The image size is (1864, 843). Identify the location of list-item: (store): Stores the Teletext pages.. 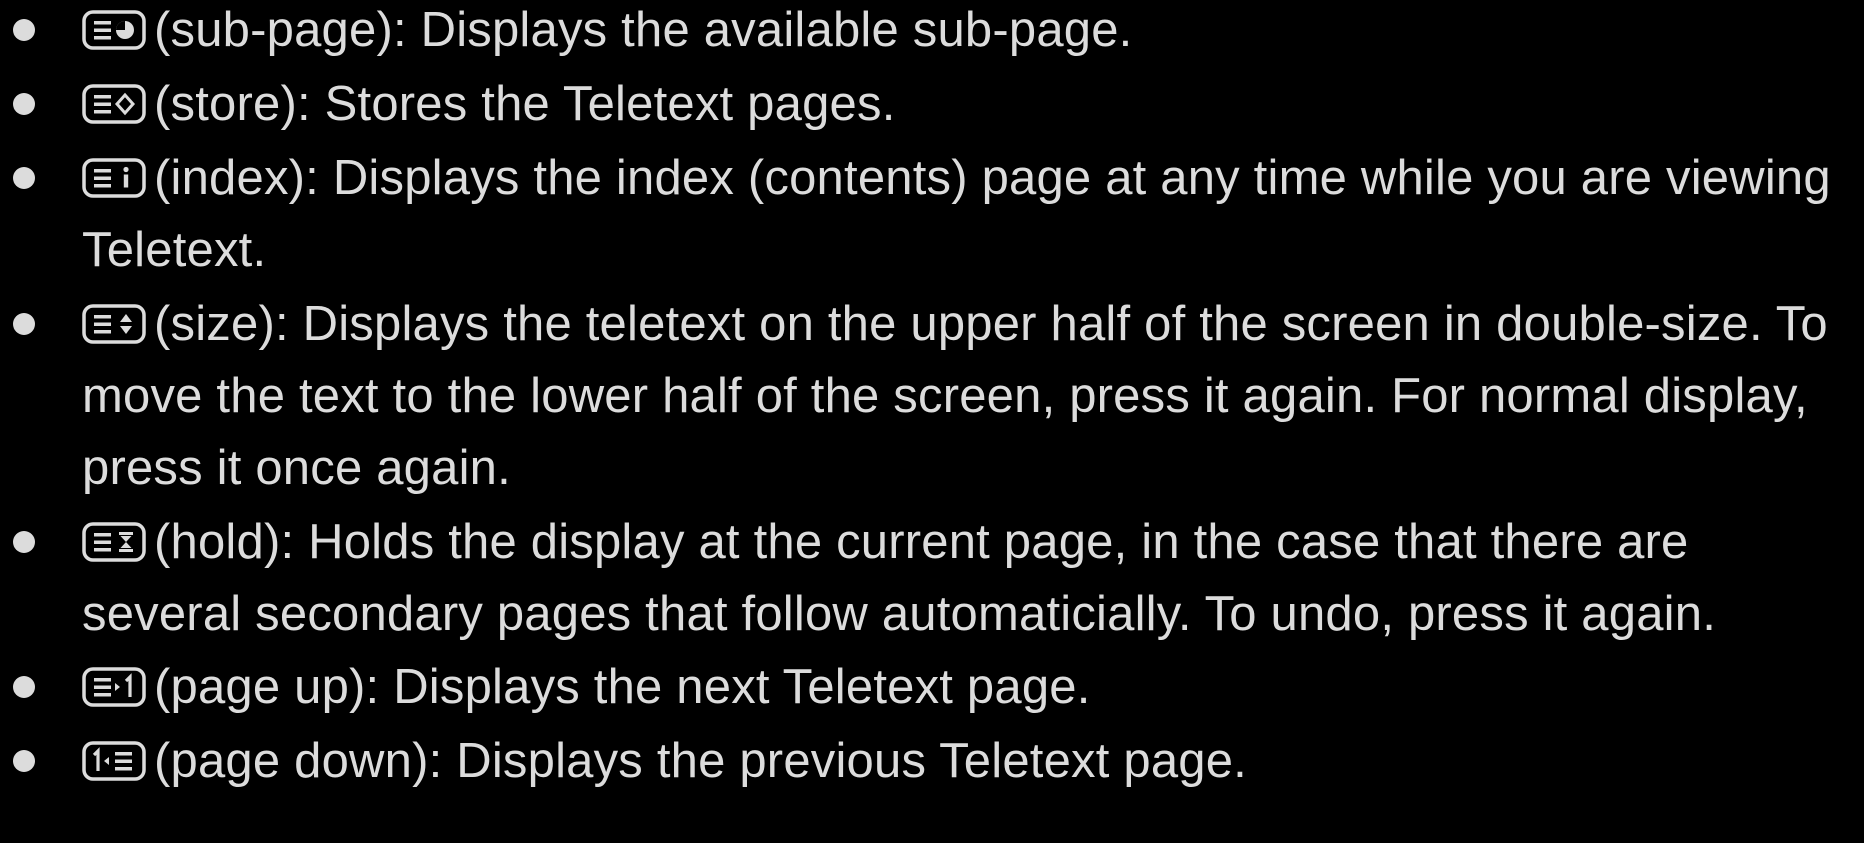
(932, 104).